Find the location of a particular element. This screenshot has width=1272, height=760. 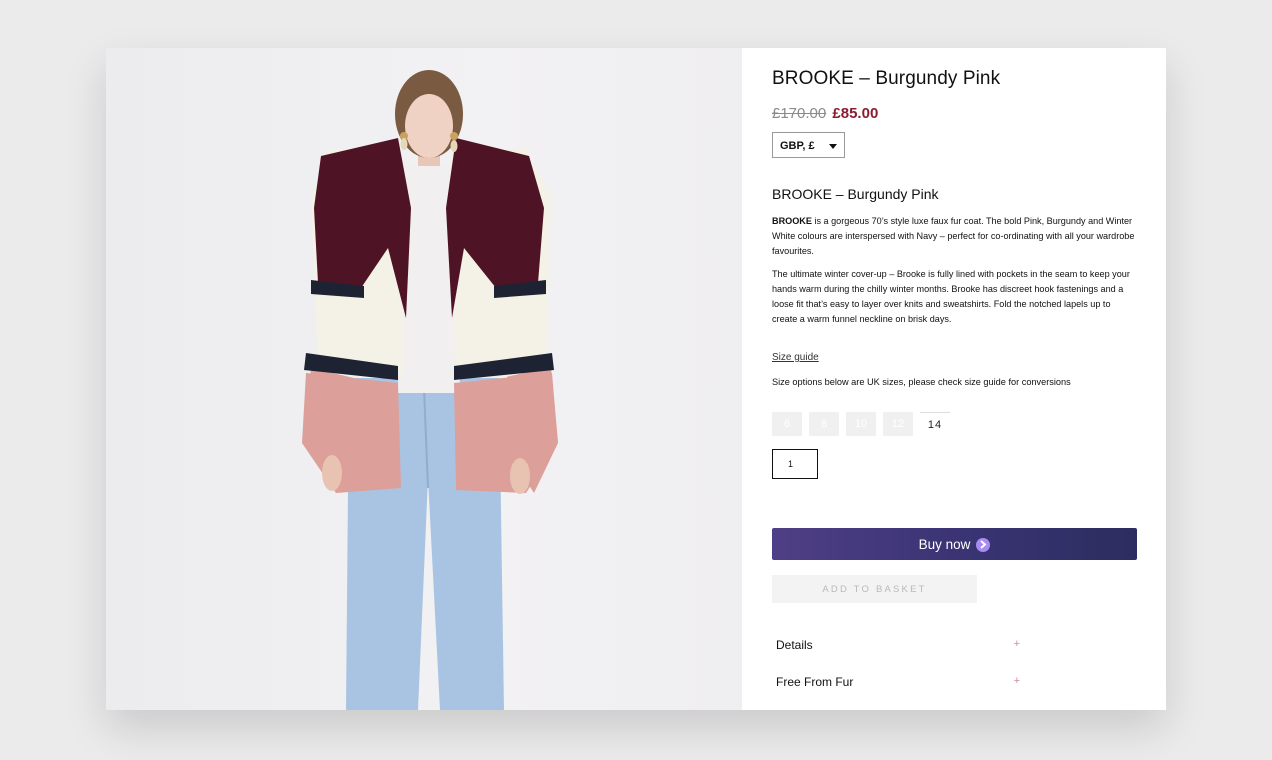

buy-now-button: Buy now is located at coordinates (954, 544).